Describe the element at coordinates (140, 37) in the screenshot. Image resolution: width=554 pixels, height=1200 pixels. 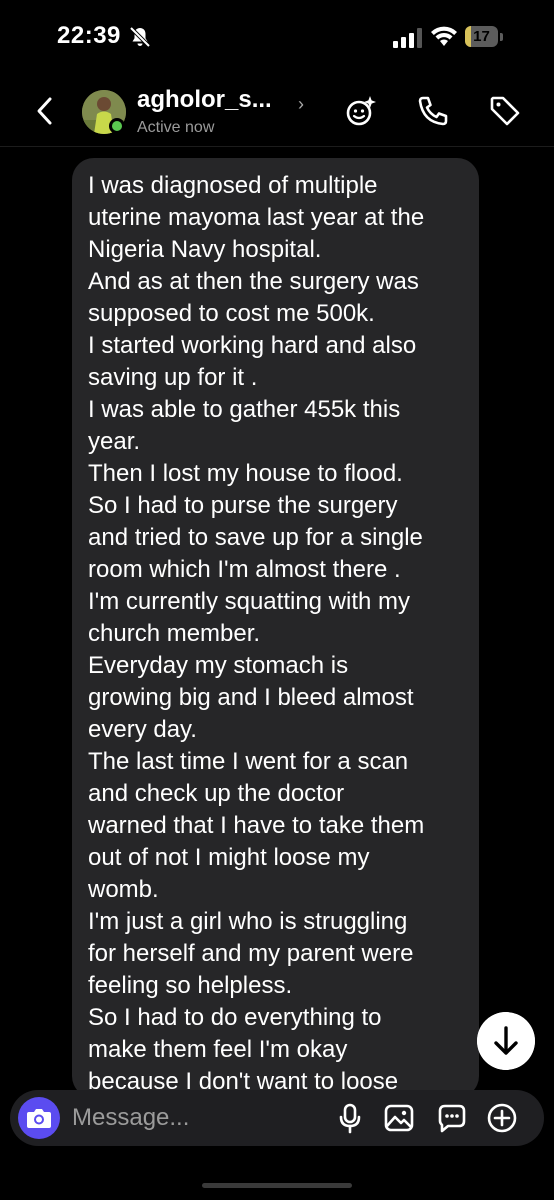
I see `bell-off-icon` at that location.